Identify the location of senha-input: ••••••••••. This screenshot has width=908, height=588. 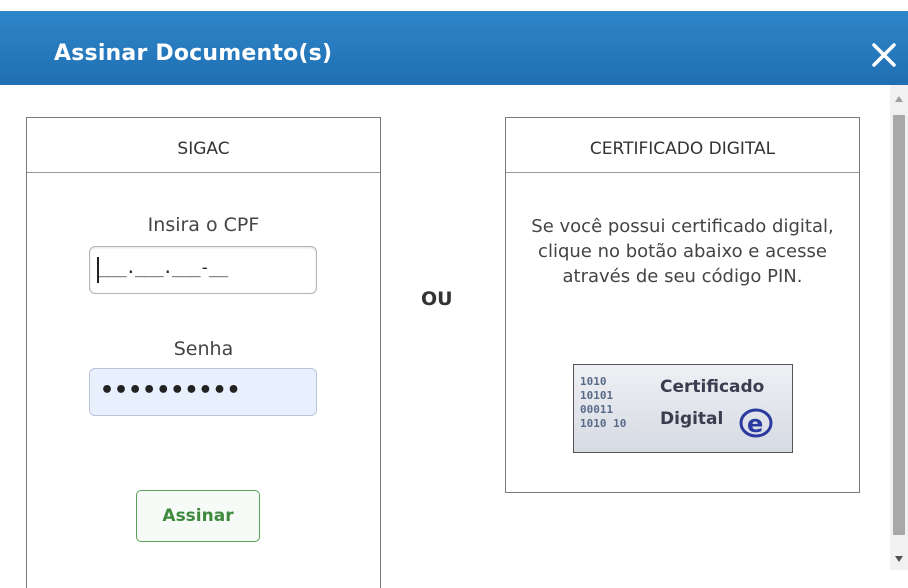
(203, 392).